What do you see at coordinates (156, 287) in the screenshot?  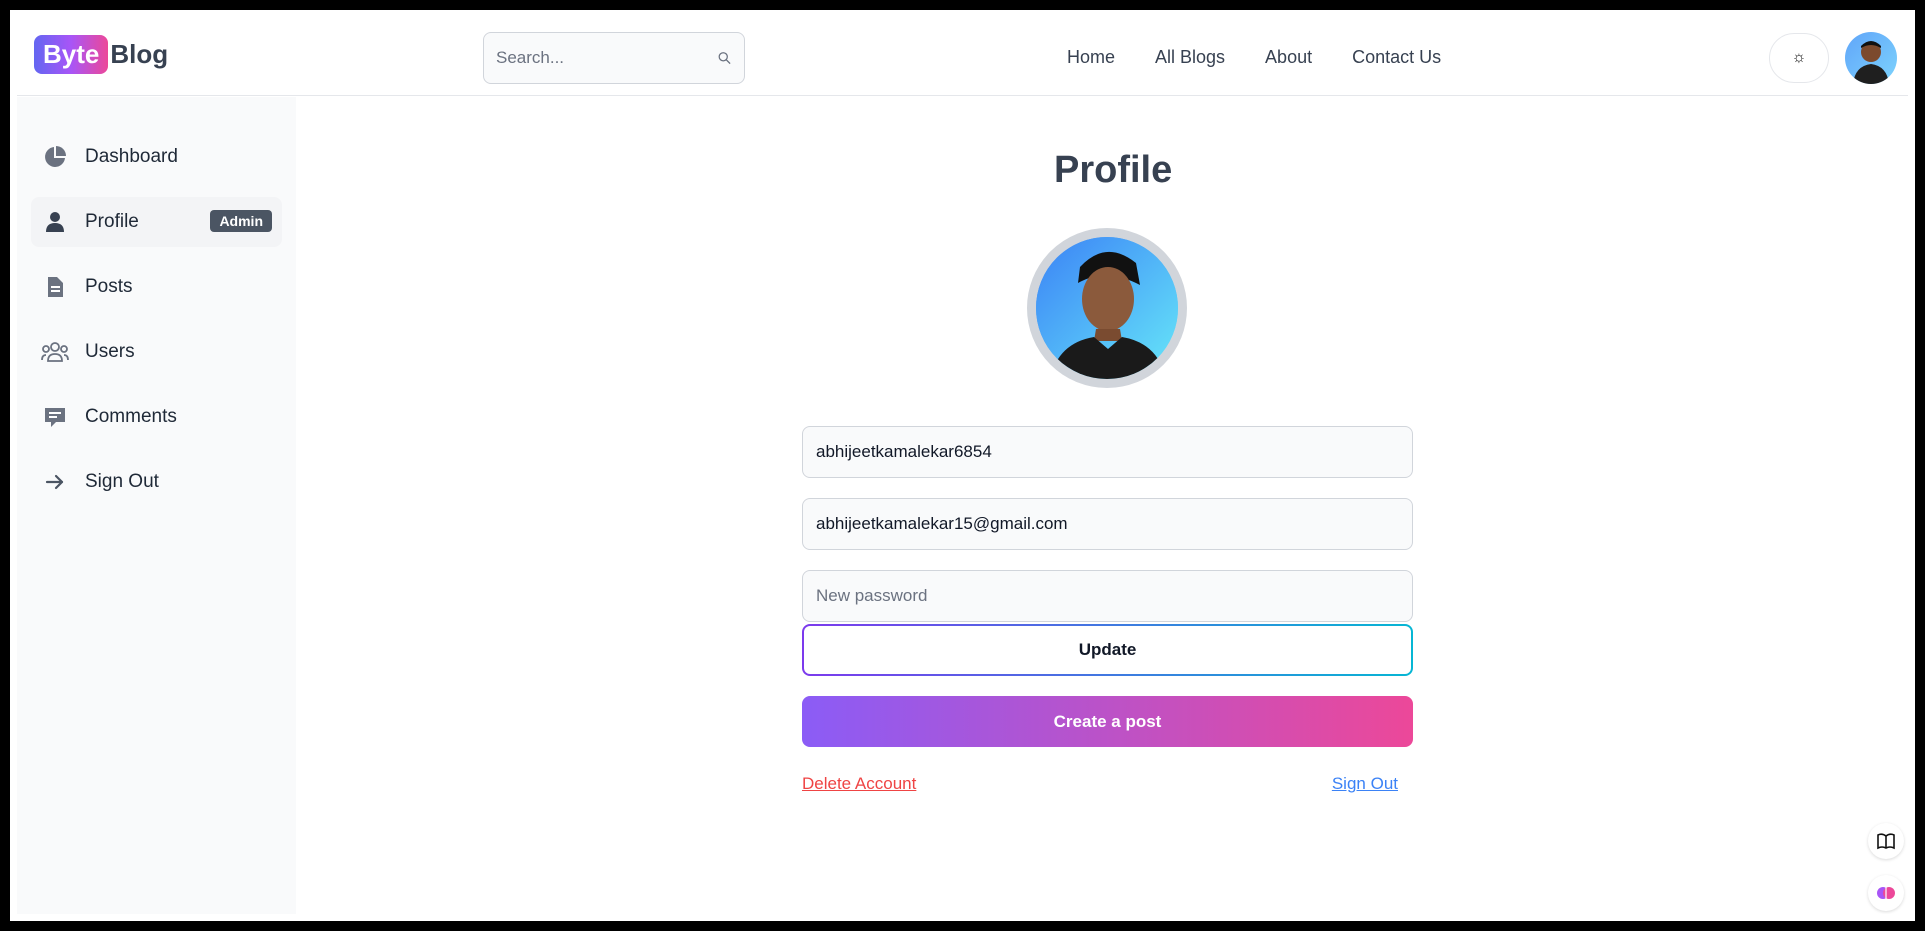 I see `sidebar-item-posts: Posts` at bounding box center [156, 287].